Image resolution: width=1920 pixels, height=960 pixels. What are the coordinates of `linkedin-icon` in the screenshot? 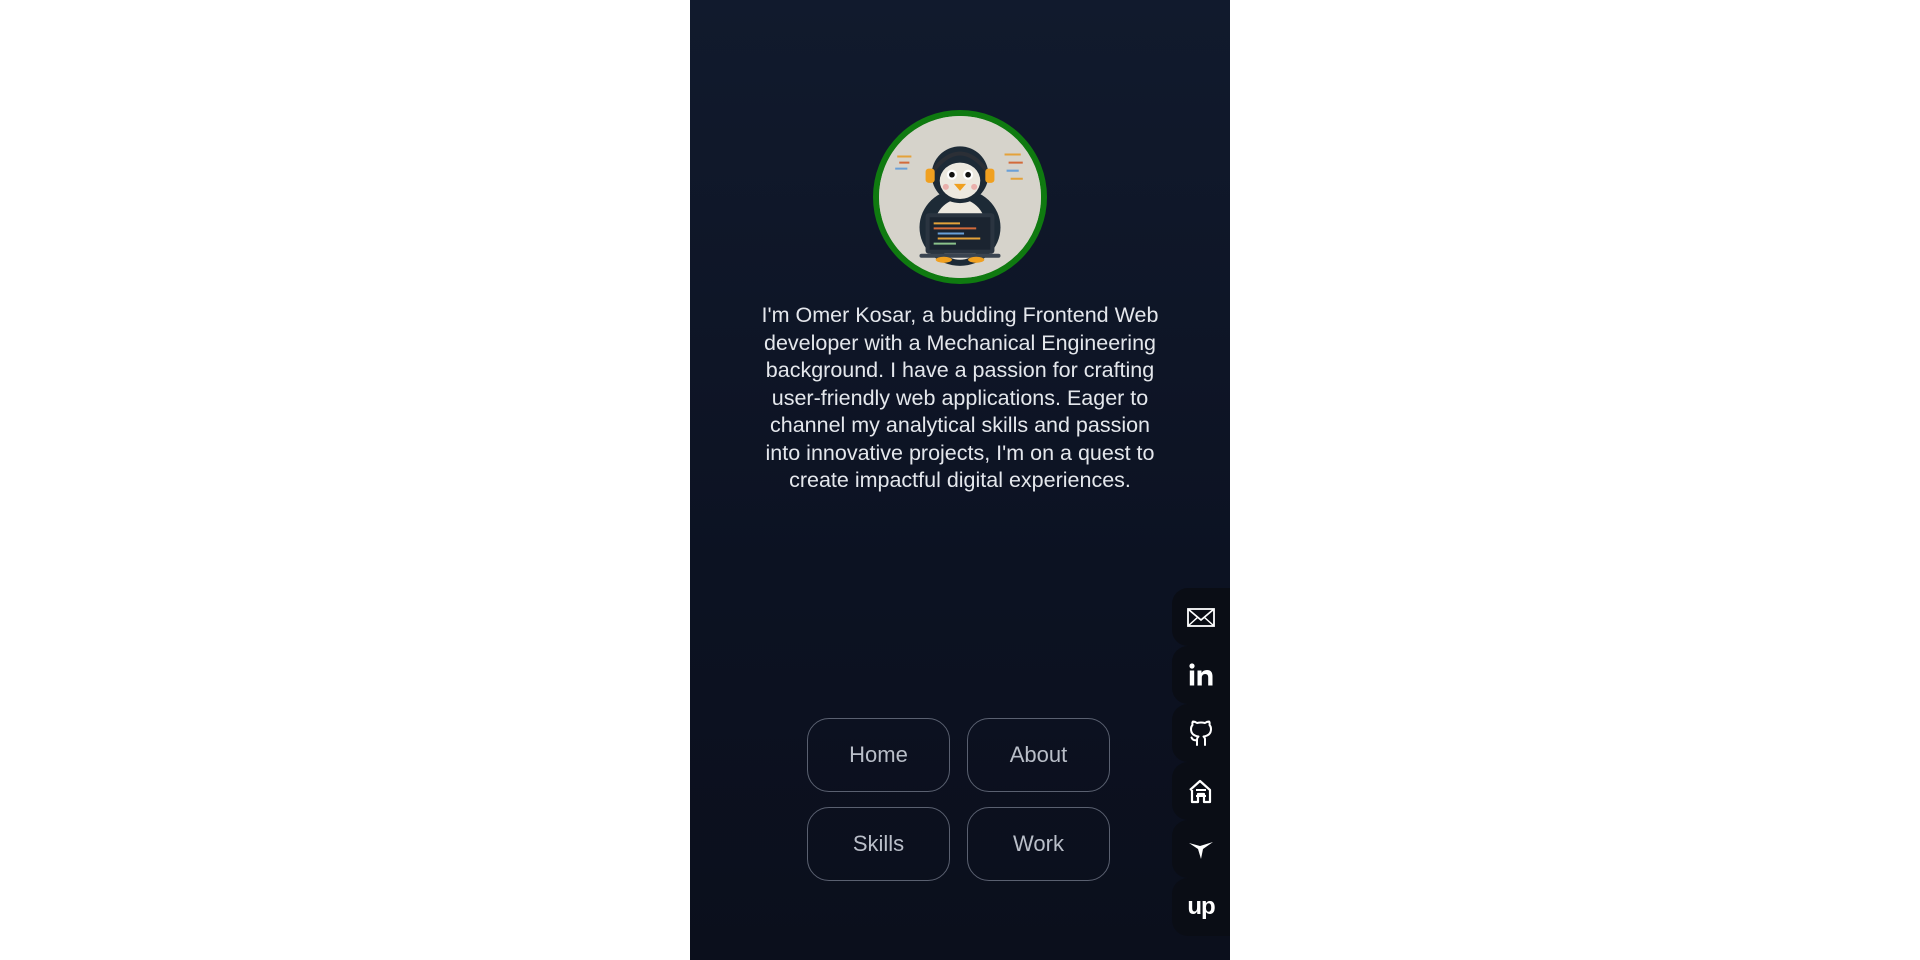 It's located at (1201, 674).